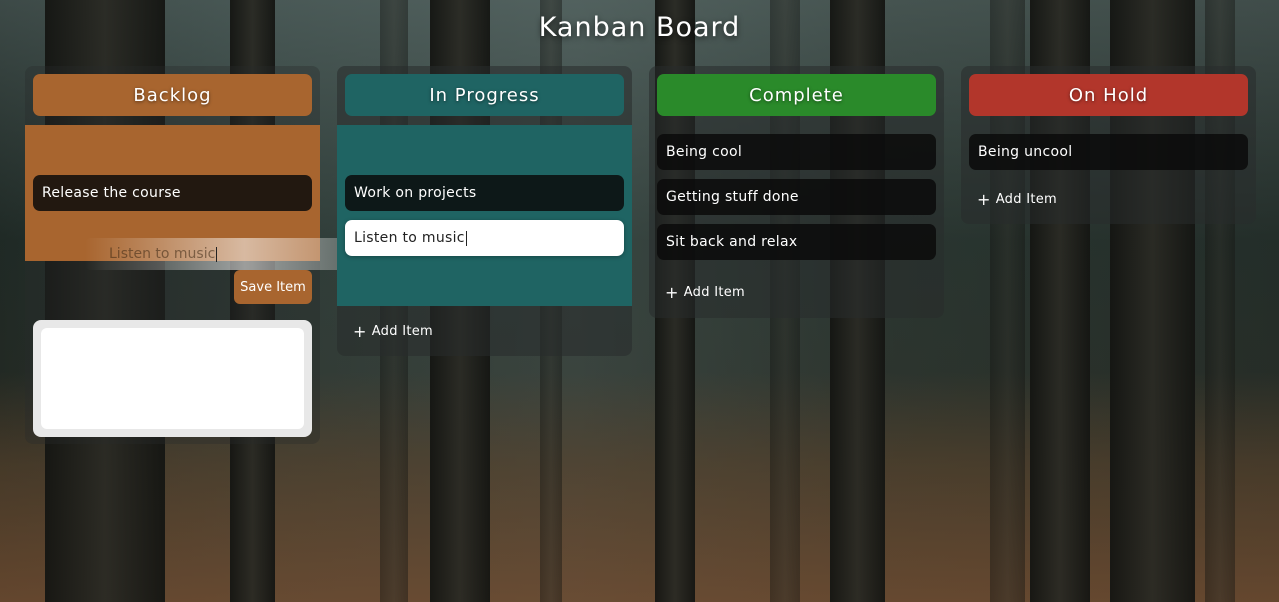 The height and width of the screenshot is (602, 1279). What do you see at coordinates (484, 193) in the screenshot?
I see `list-item: Work on projects` at bounding box center [484, 193].